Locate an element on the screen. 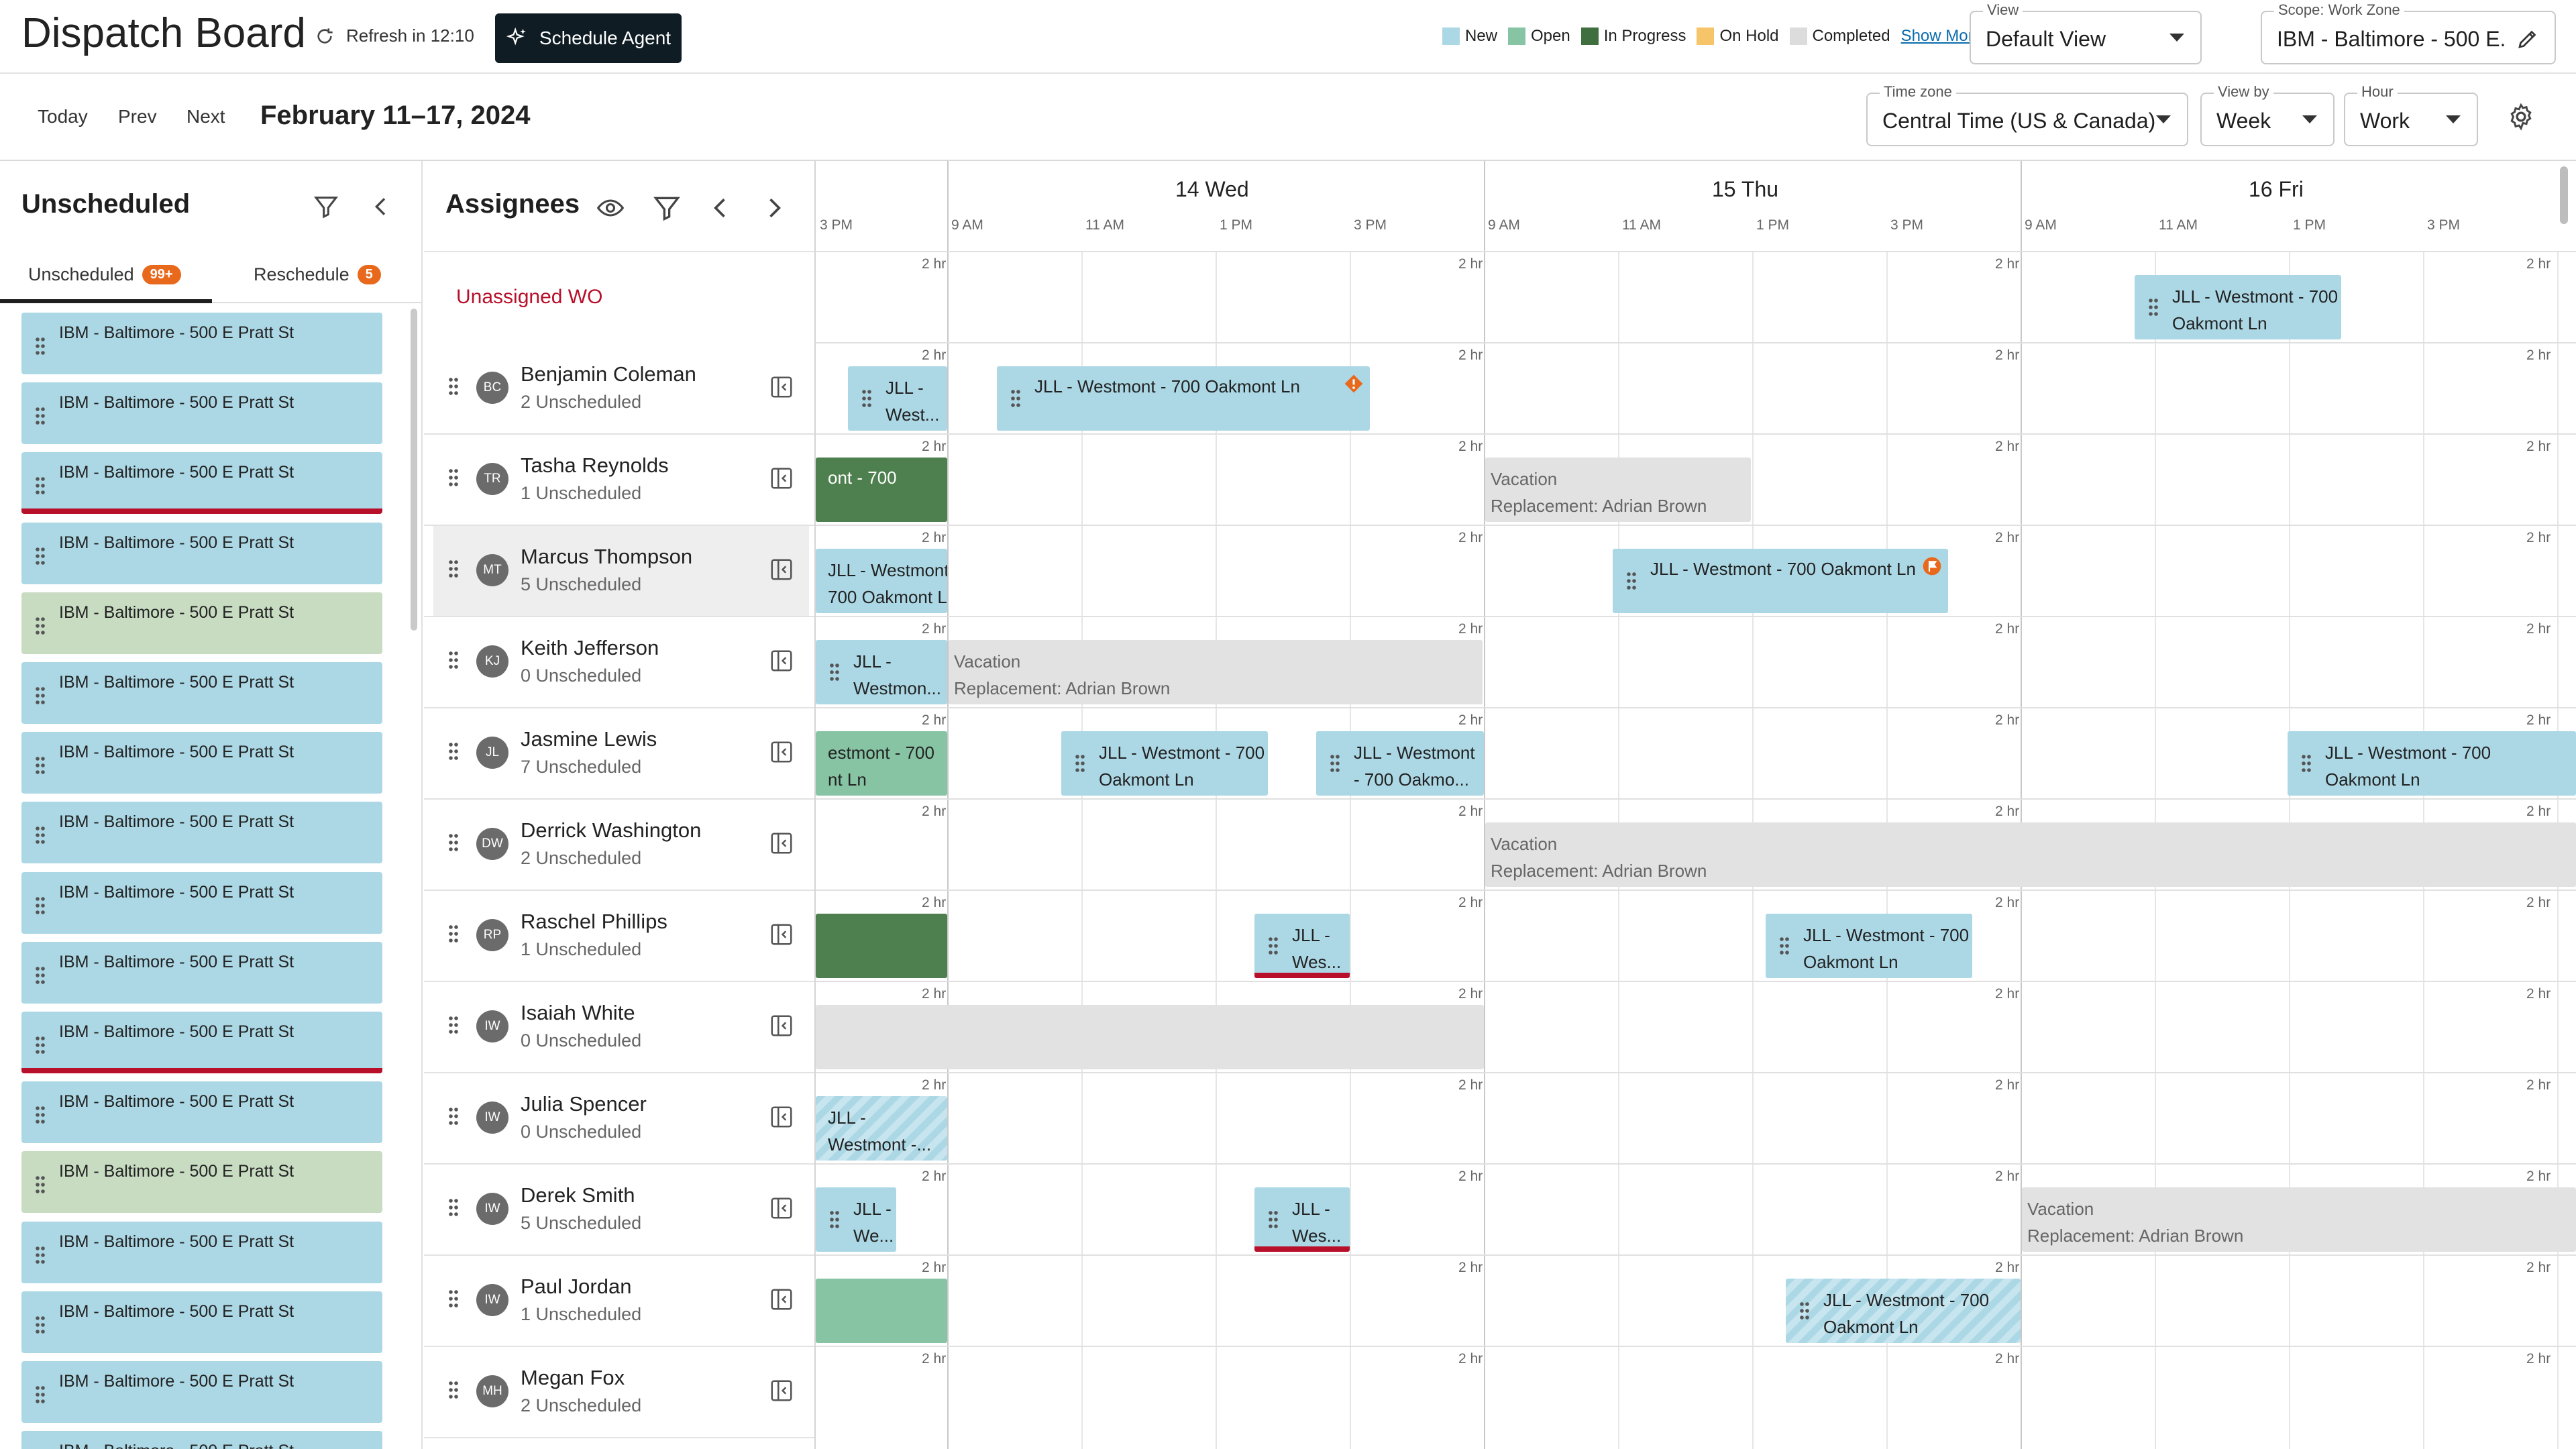  eye-icon is located at coordinates (610, 208).